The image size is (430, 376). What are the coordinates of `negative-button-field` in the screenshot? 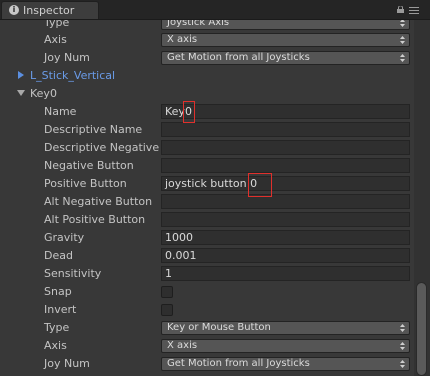 It's located at (285, 165).